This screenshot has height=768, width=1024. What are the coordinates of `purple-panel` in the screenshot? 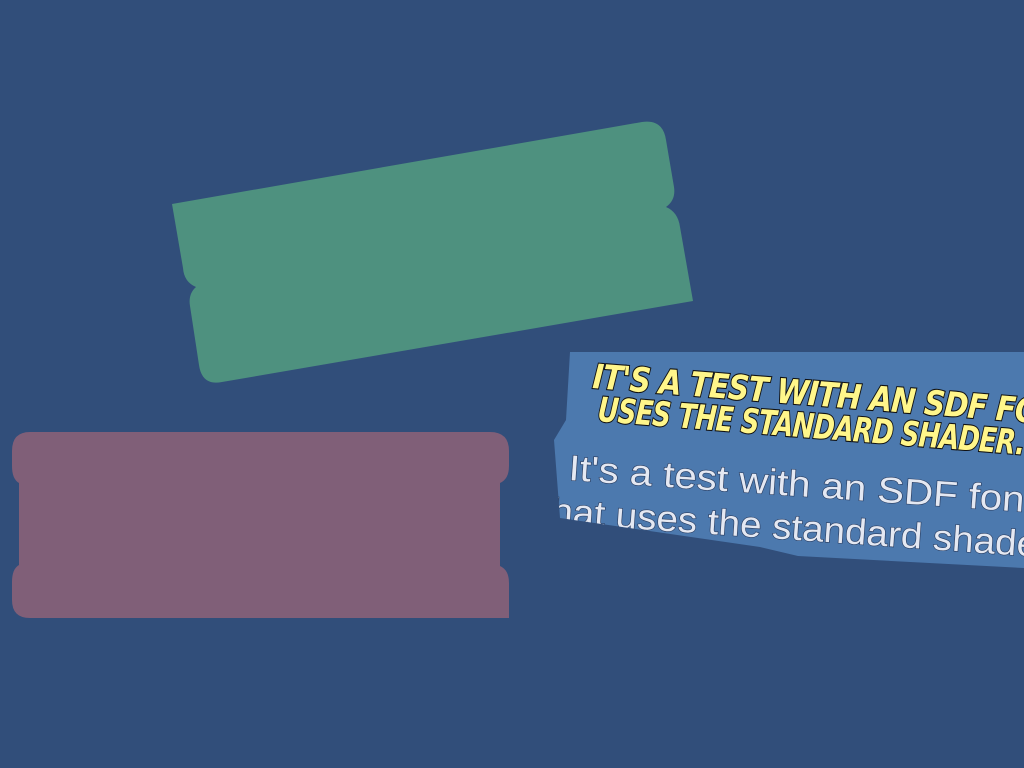 It's located at (260, 525).